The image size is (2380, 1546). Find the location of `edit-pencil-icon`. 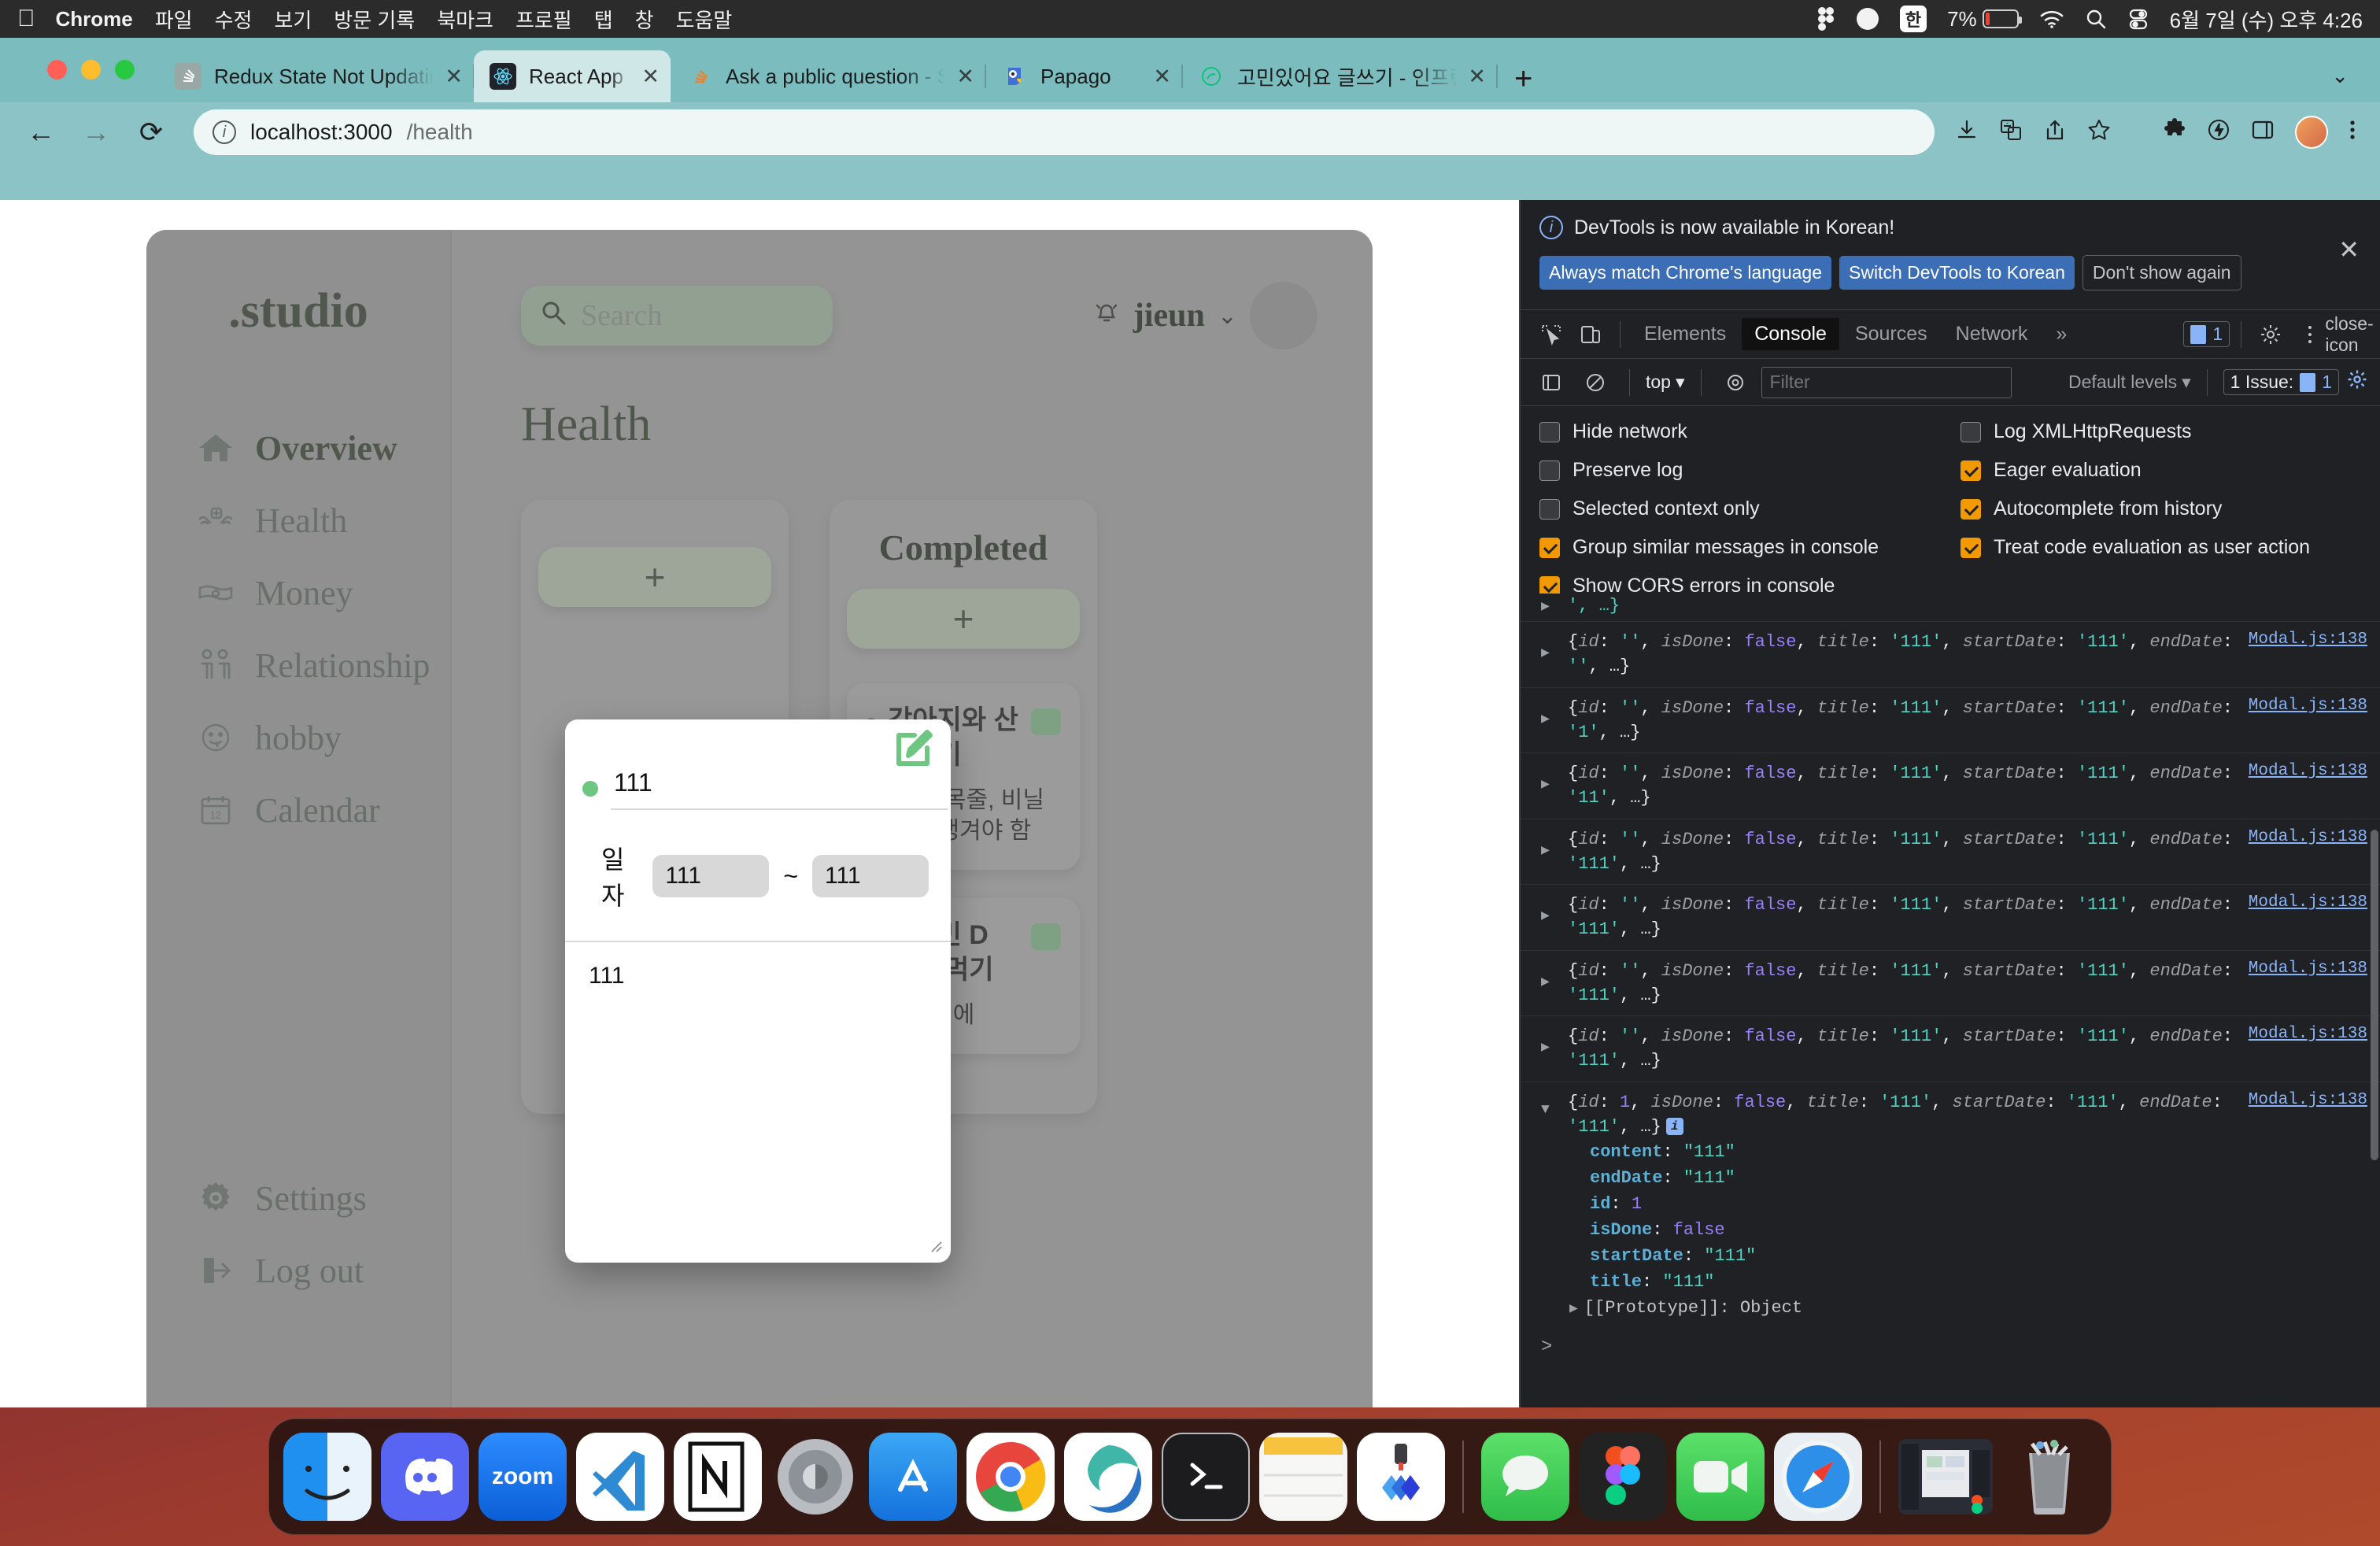

edit-pencil-icon is located at coordinates (913, 752).